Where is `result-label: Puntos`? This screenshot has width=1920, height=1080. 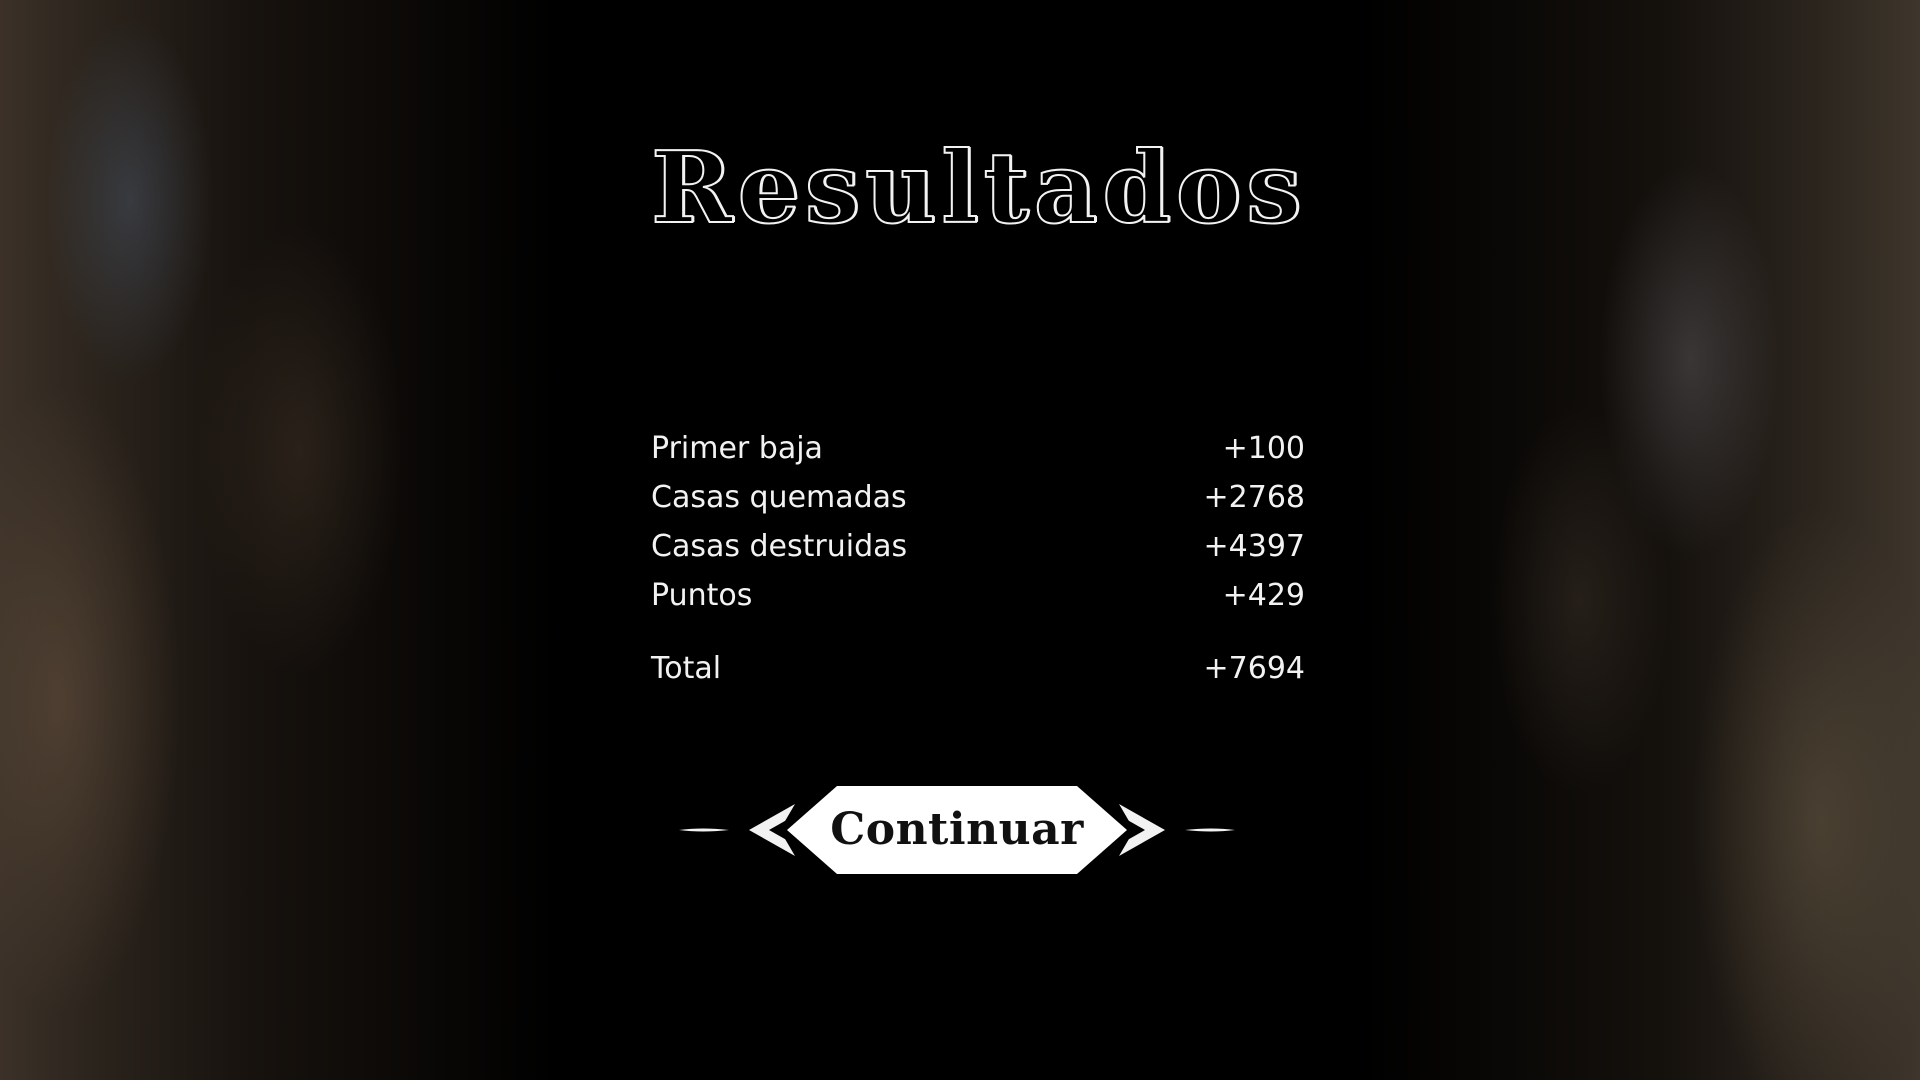
result-label: Puntos is located at coordinates (702, 595).